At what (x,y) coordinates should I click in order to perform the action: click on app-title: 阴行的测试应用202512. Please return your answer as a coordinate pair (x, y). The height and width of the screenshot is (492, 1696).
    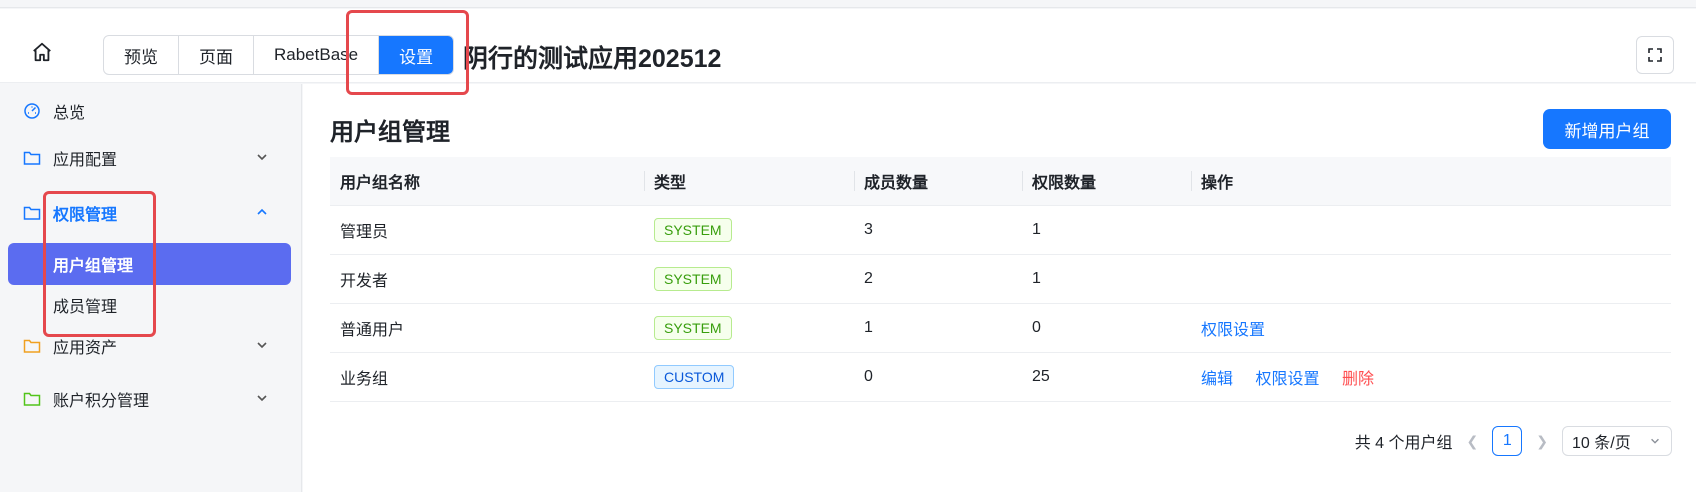
    Looking at the image, I should click on (592, 59).